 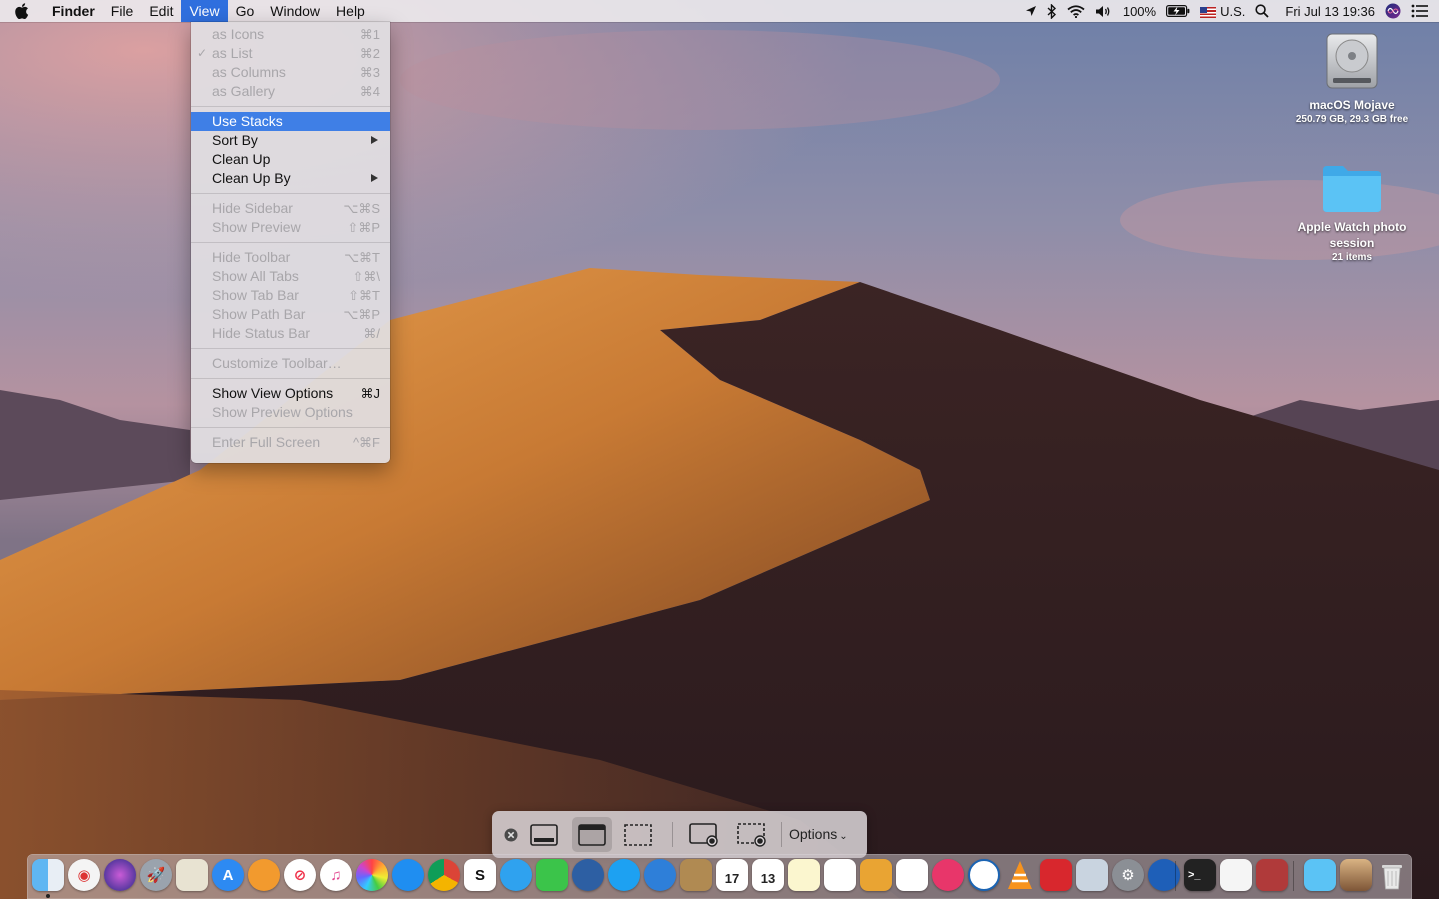 What do you see at coordinates (1020, 875) in the screenshot?
I see `vlc-icon` at bounding box center [1020, 875].